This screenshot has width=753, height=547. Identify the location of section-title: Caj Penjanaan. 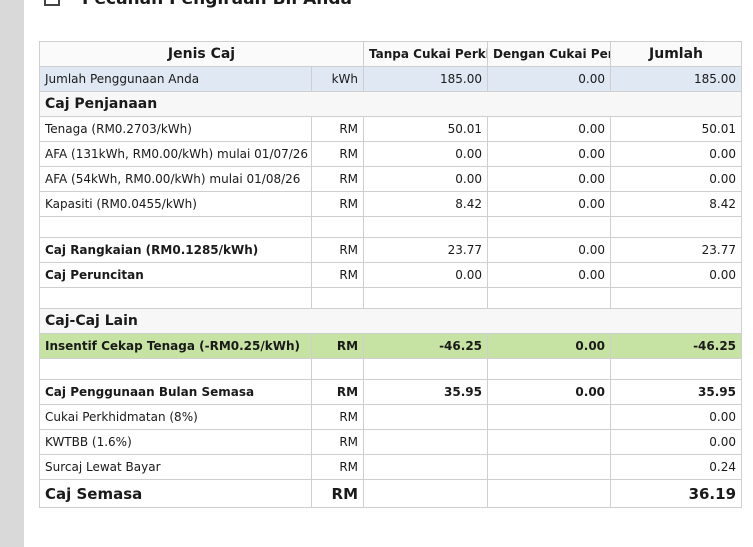
(390, 104).